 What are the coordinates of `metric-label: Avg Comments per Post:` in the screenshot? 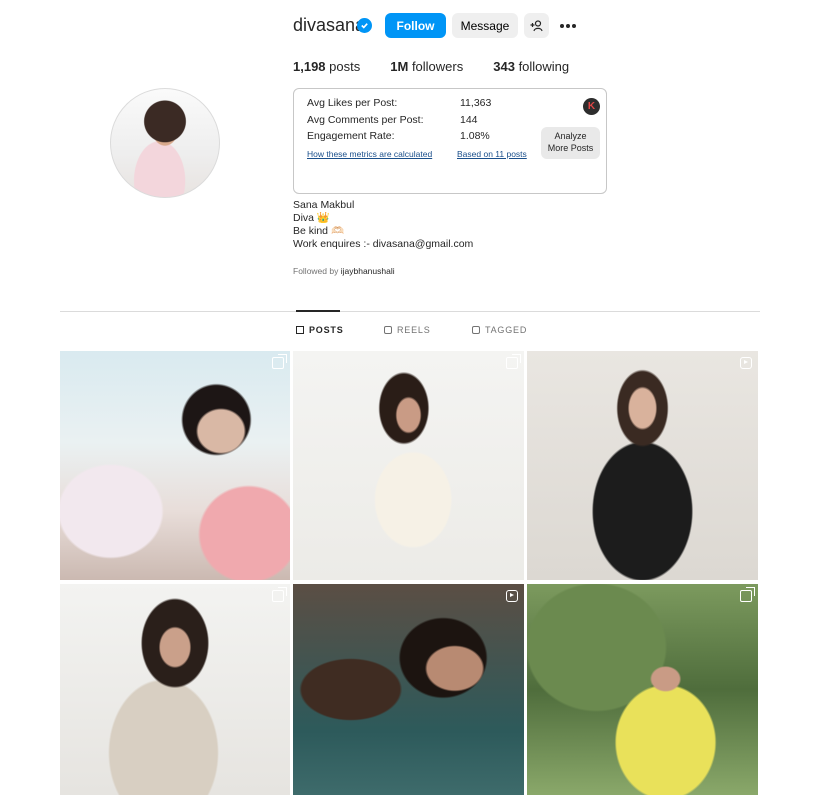 It's located at (365, 120).